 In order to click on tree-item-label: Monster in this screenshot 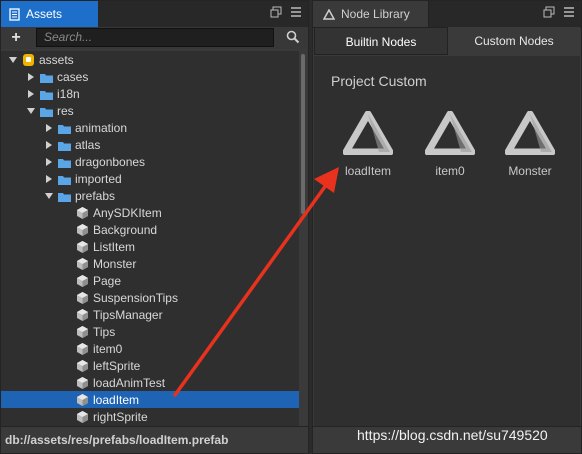, I will do `click(115, 263)`.